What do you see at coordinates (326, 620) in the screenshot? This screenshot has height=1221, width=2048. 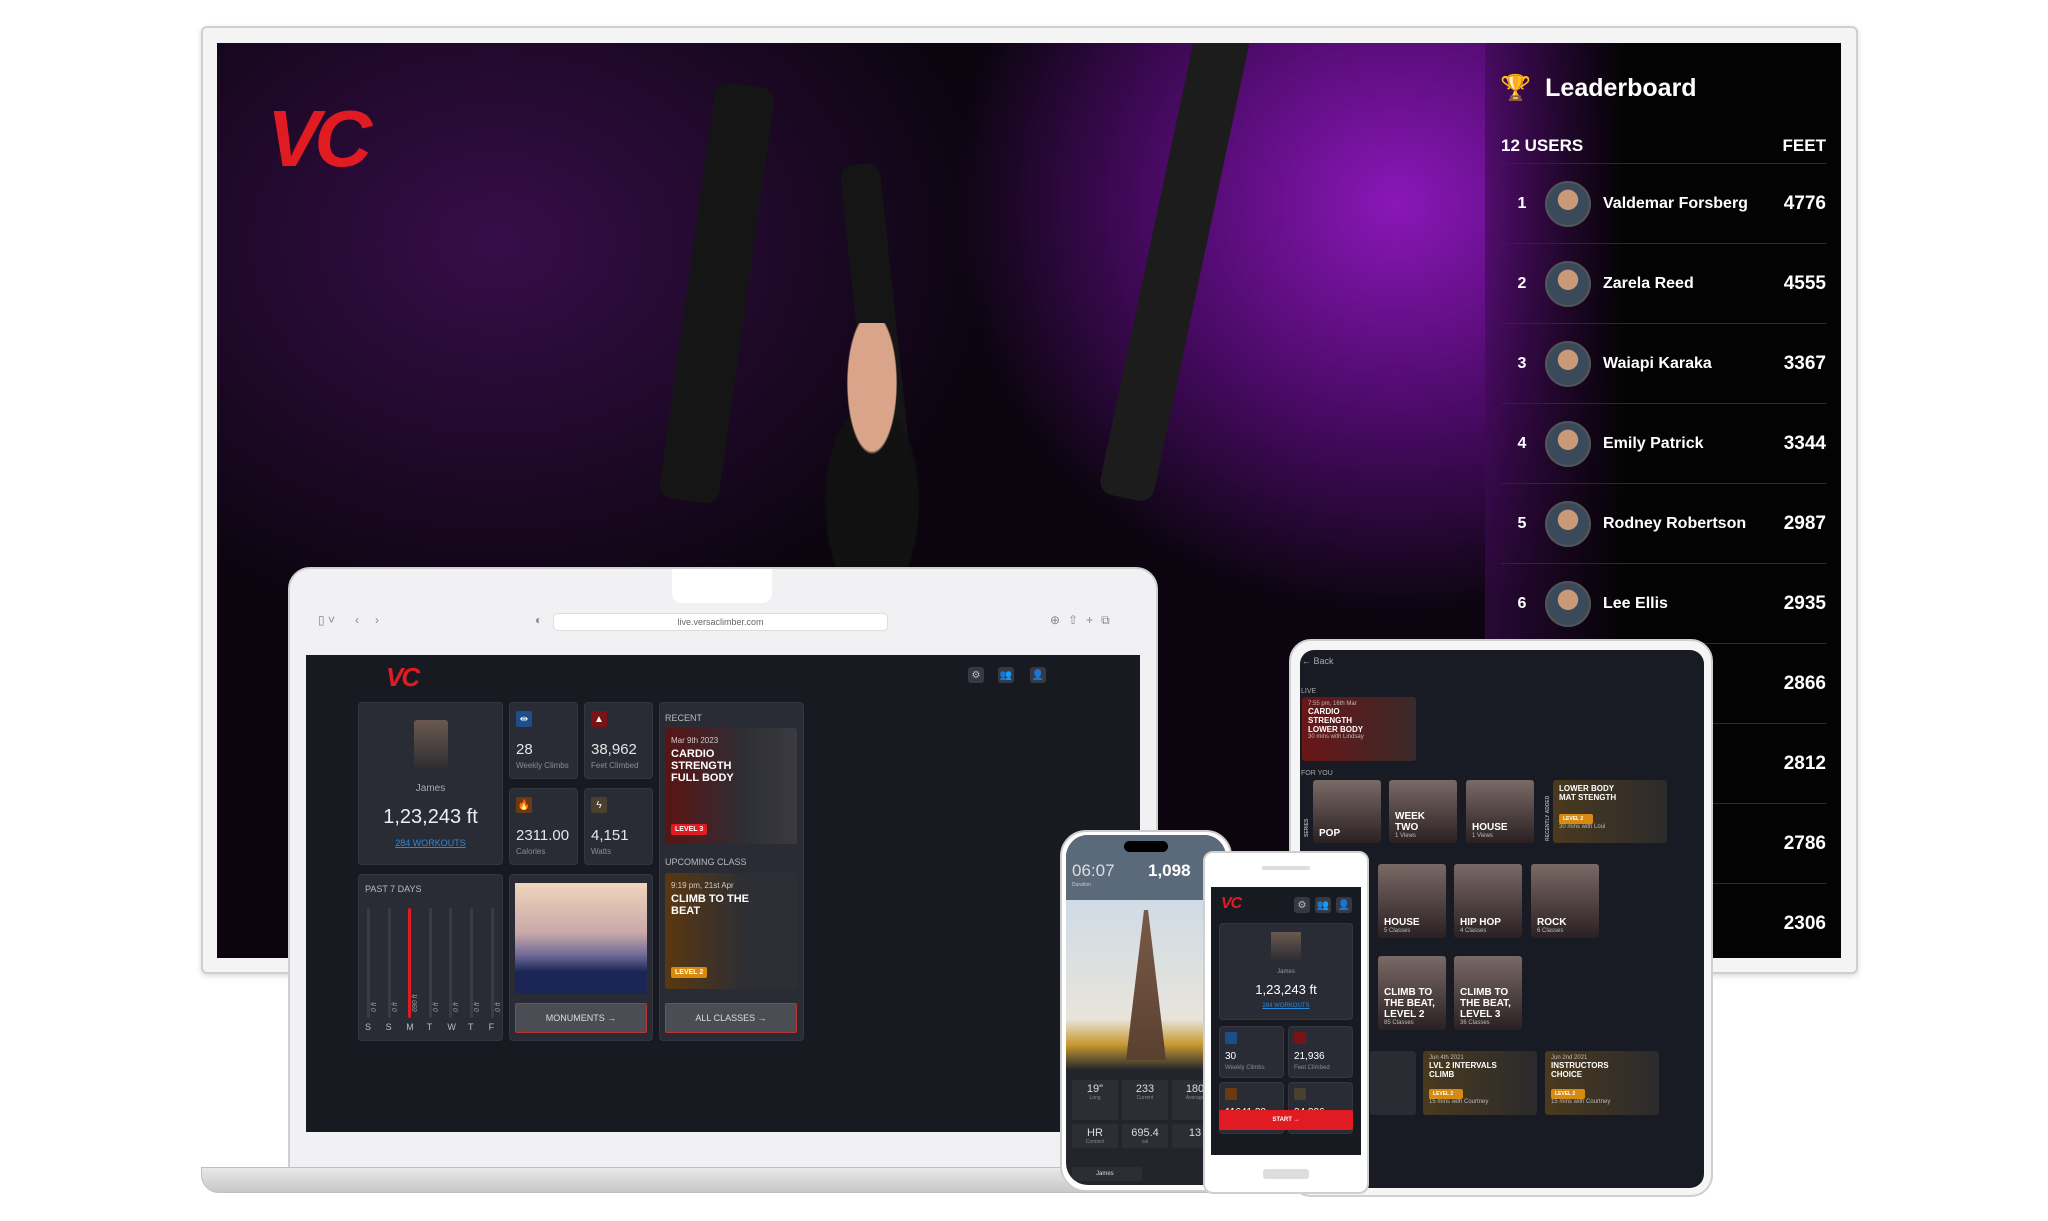 I see `sidebar-toggle-icon: ▯ ˅` at bounding box center [326, 620].